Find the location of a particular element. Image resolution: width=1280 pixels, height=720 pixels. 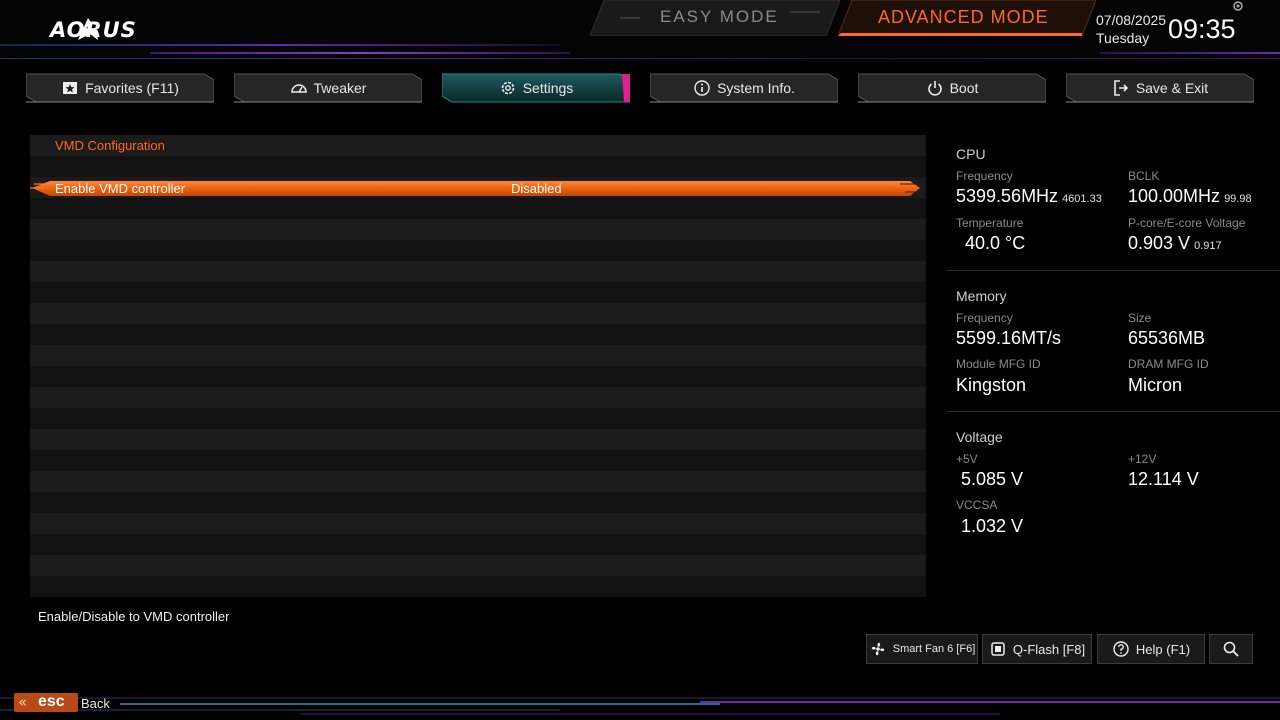

tab-settings: Settings is located at coordinates (536, 88).